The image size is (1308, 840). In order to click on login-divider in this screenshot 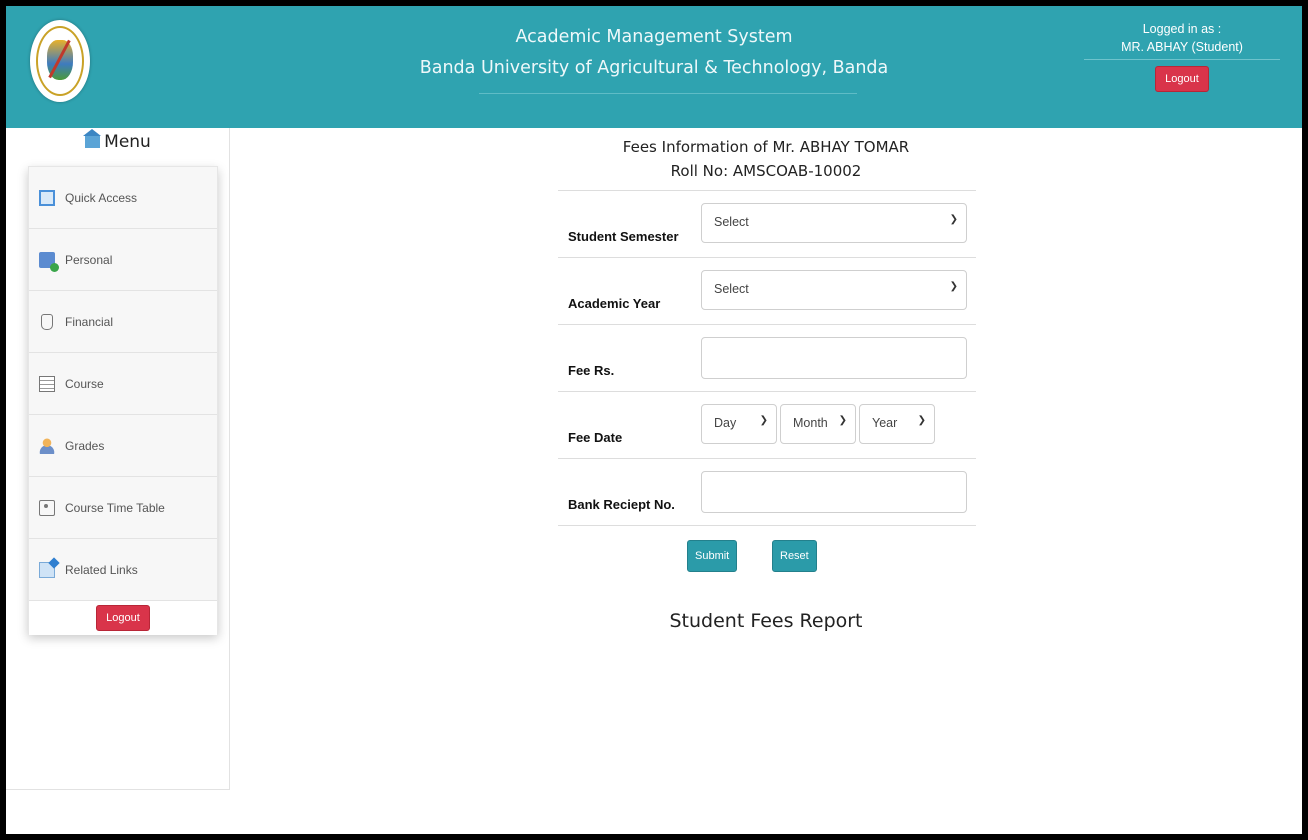, I will do `click(1182, 59)`.